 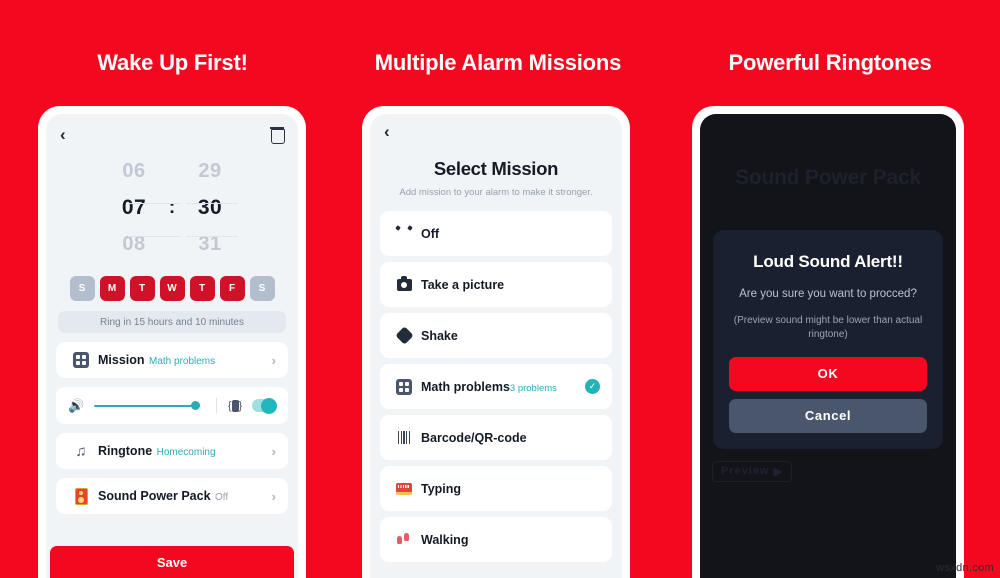 I want to click on time-divider-bottom-hour, so click(x=154, y=236).